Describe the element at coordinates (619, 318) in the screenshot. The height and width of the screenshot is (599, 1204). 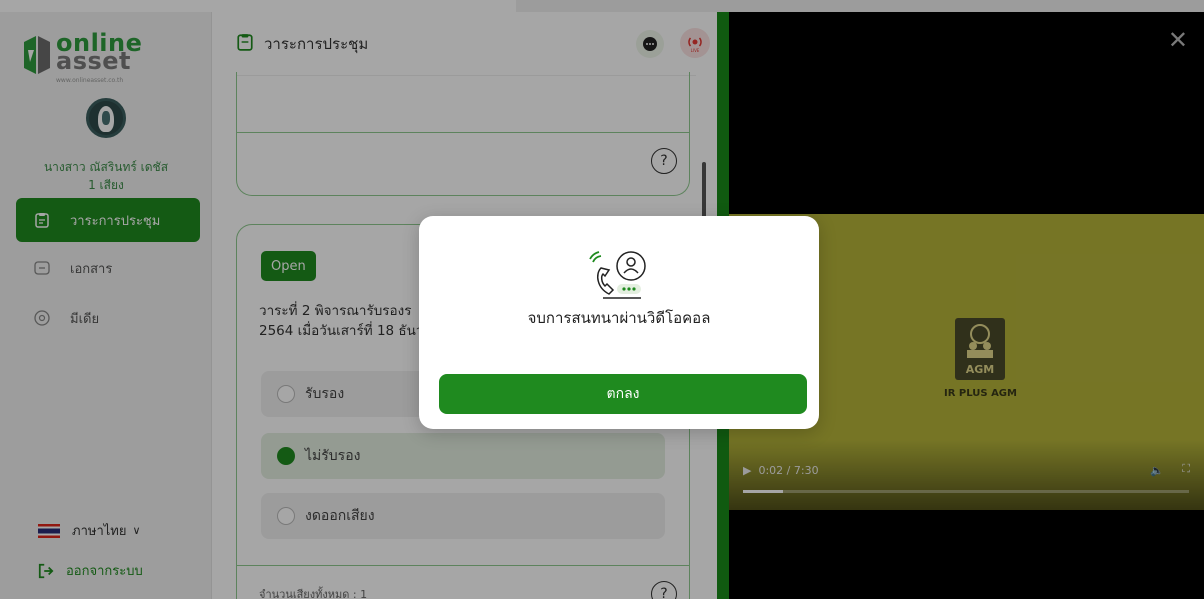
I see `dialog-message: จบการสนทนาผ่านวิดีโอคอล` at that location.